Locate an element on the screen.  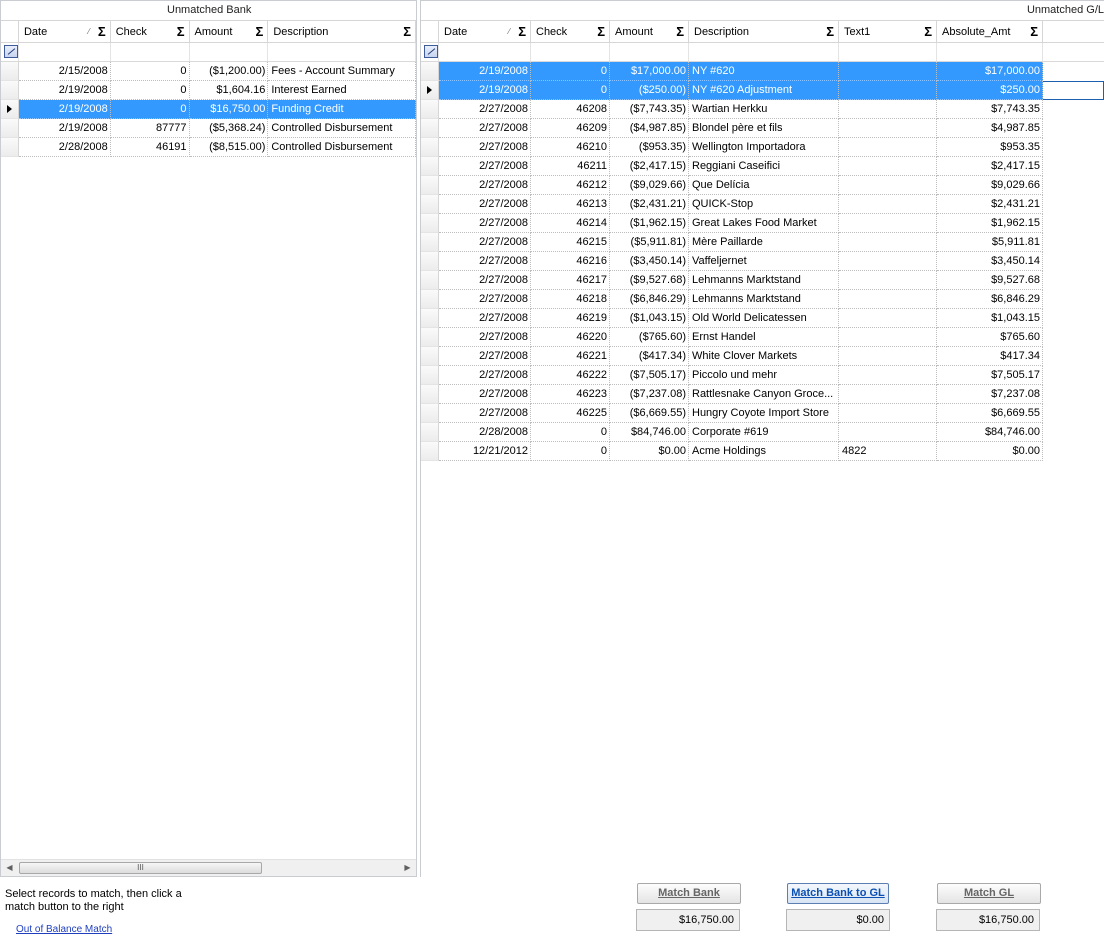
cell-description: Acme Holdings is located at coordinates (764, 451).